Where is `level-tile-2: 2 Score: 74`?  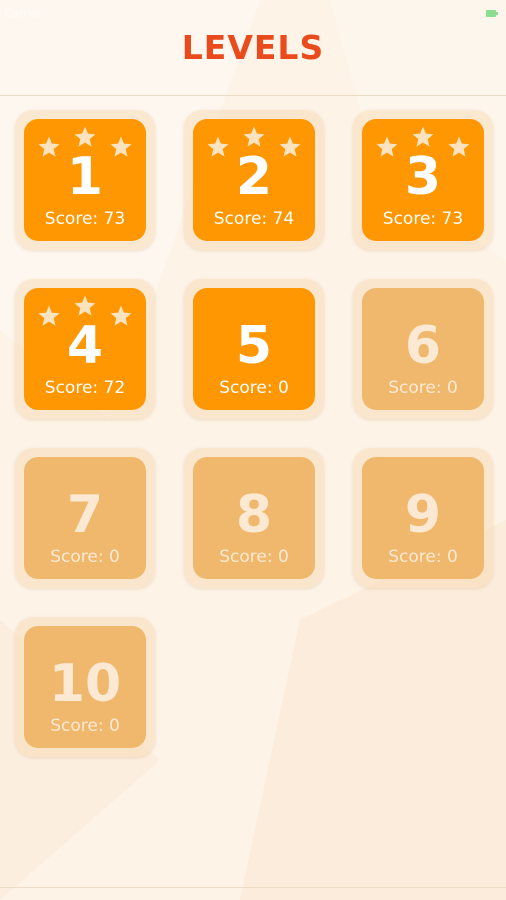 level-tile-2: 2 Score: 74 is located at coordinates (254, 180).